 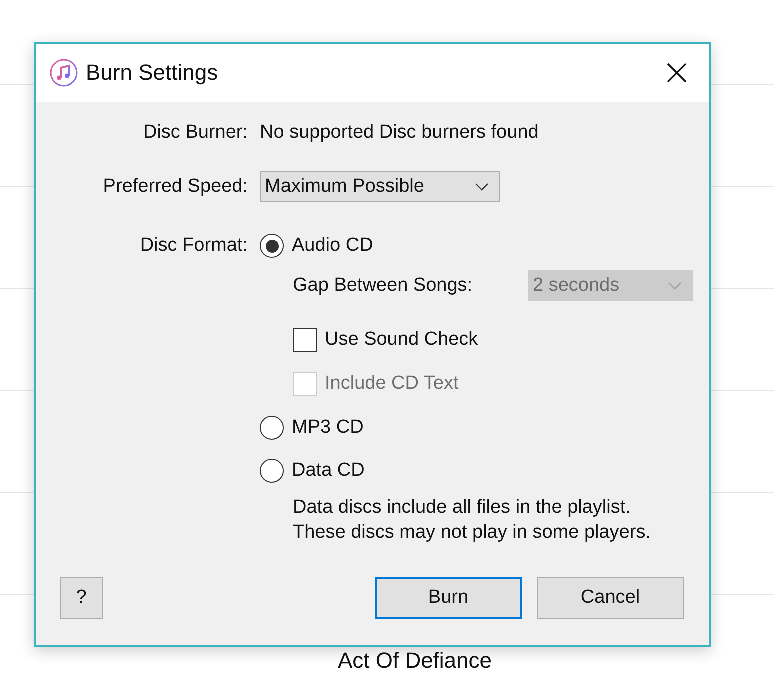 What do you see at coordinates (401, 340) in the screenshot?
I see `checkbox-label: Use Sound Check` at bounding box center [401, 340].